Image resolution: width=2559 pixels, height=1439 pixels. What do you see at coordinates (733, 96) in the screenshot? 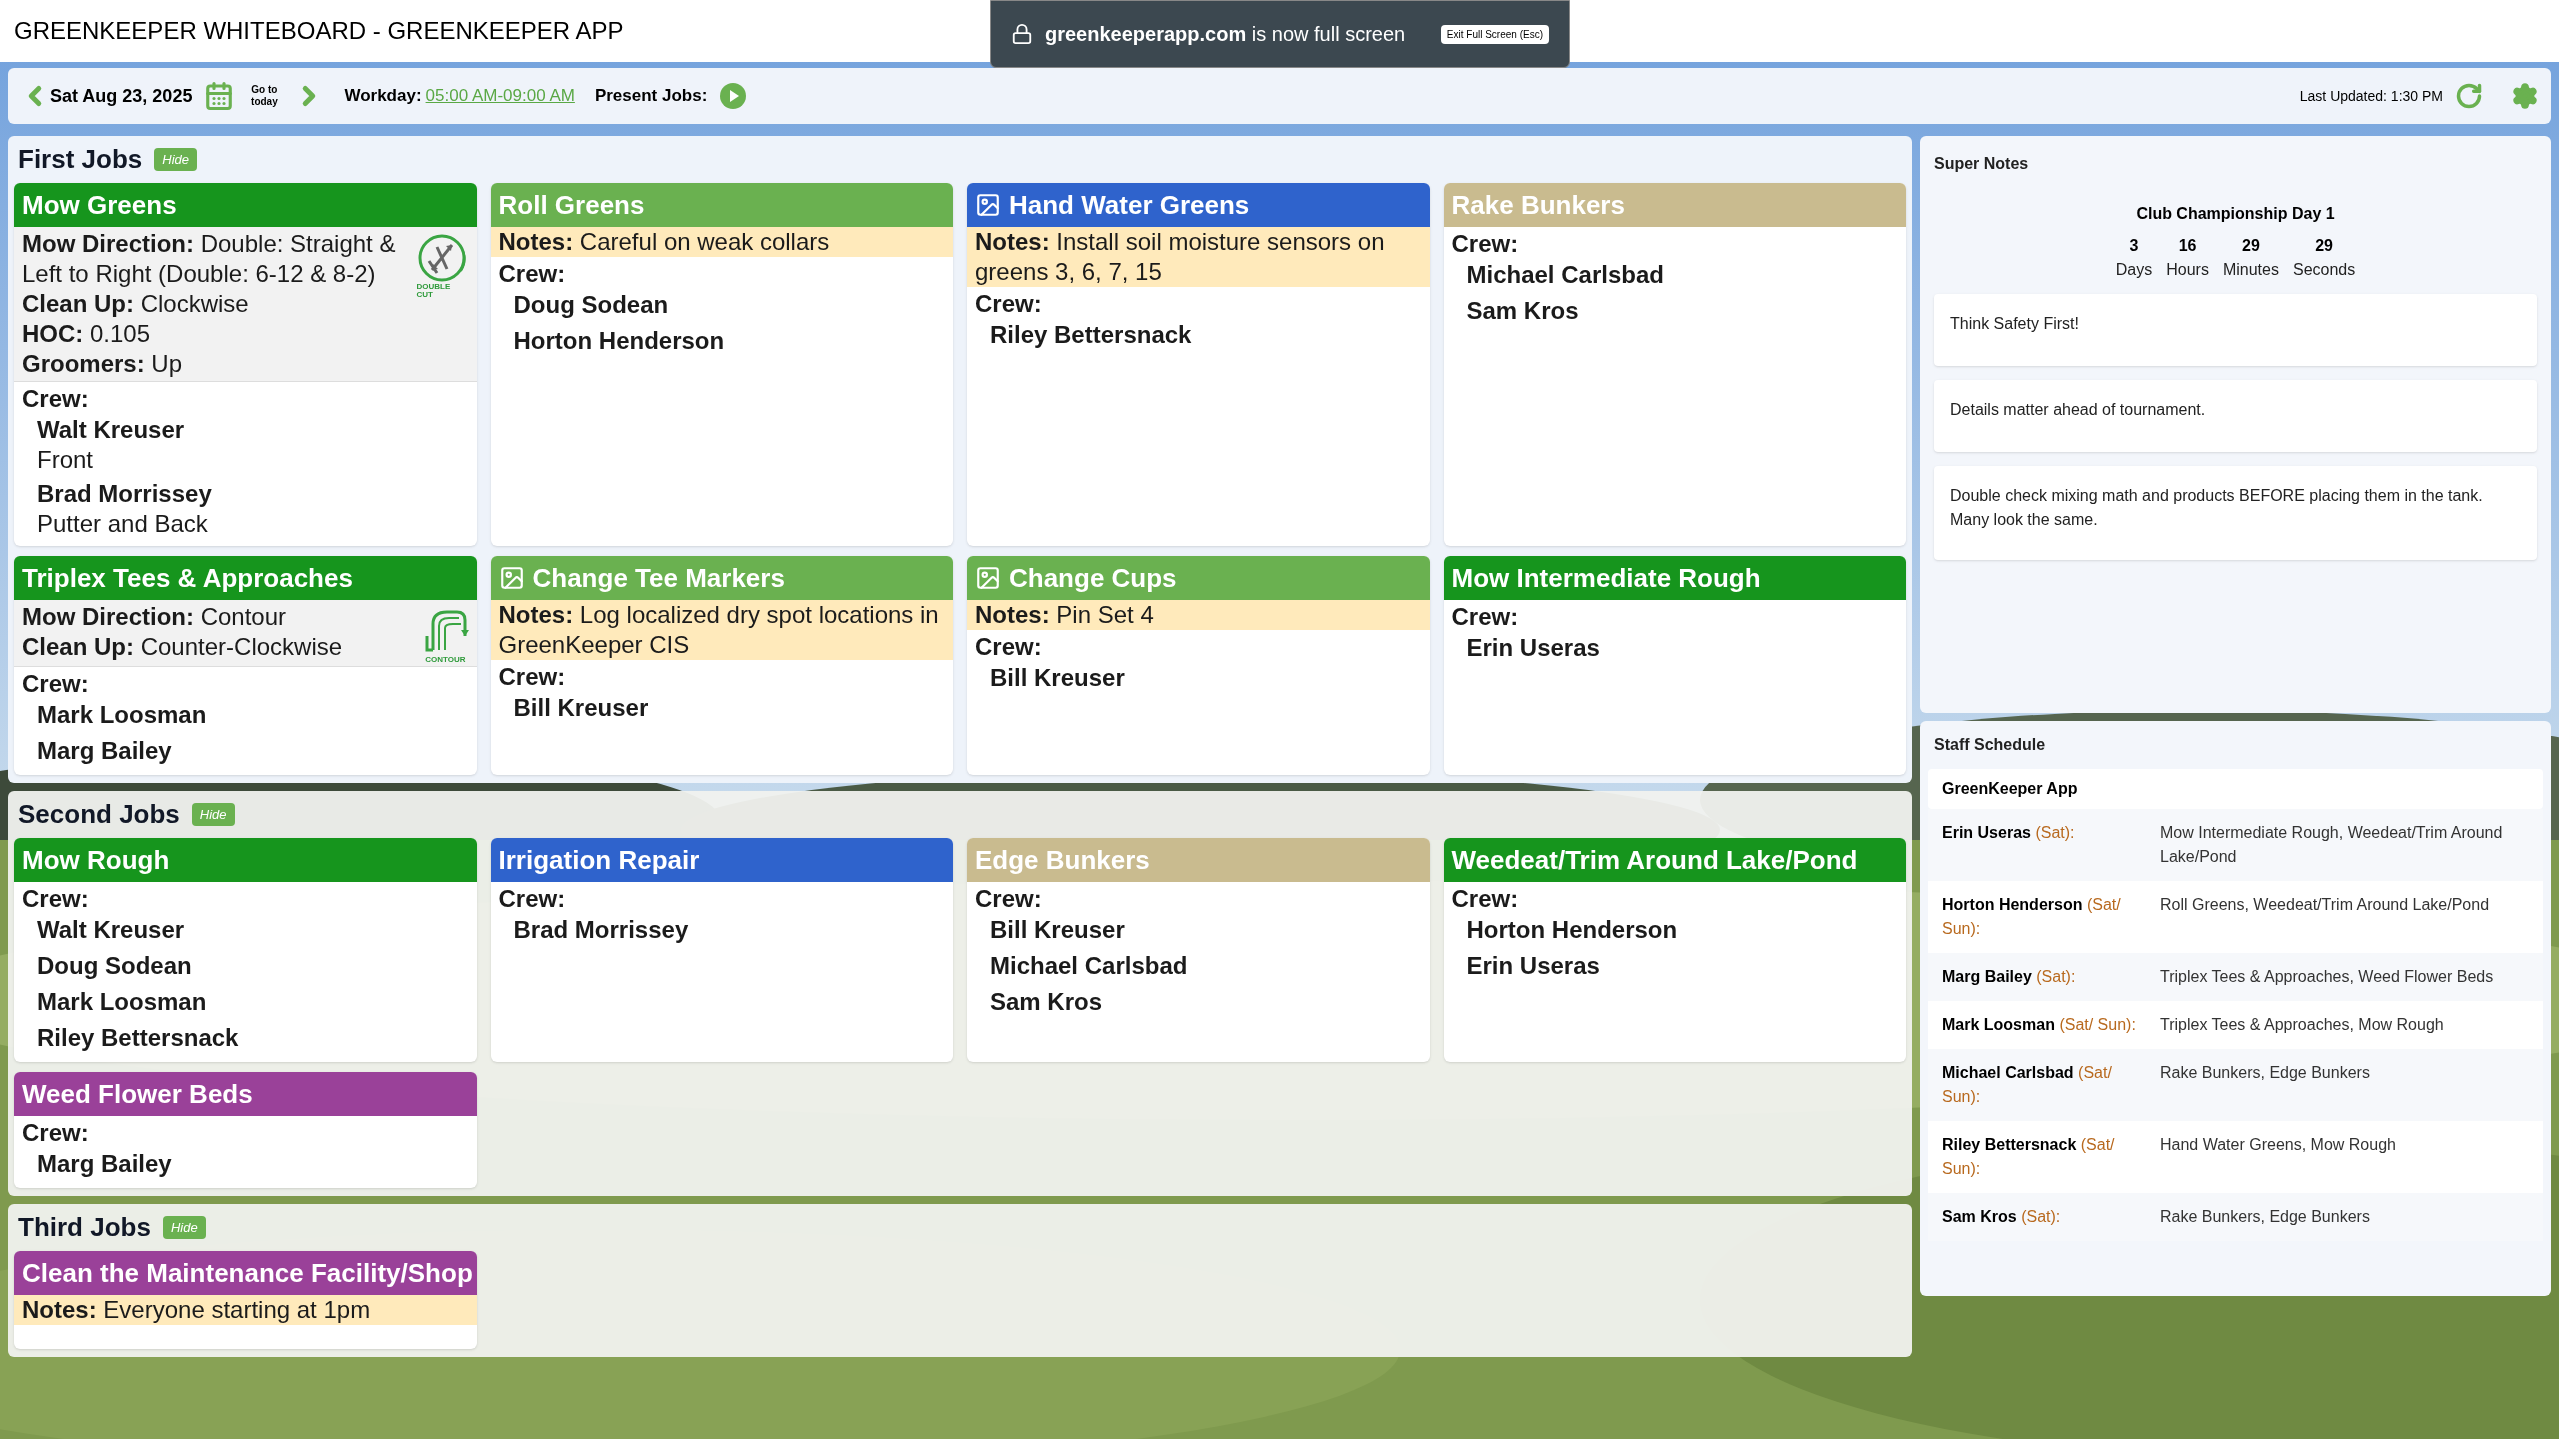
I see `play-icon` at bounding box center [733, 96].